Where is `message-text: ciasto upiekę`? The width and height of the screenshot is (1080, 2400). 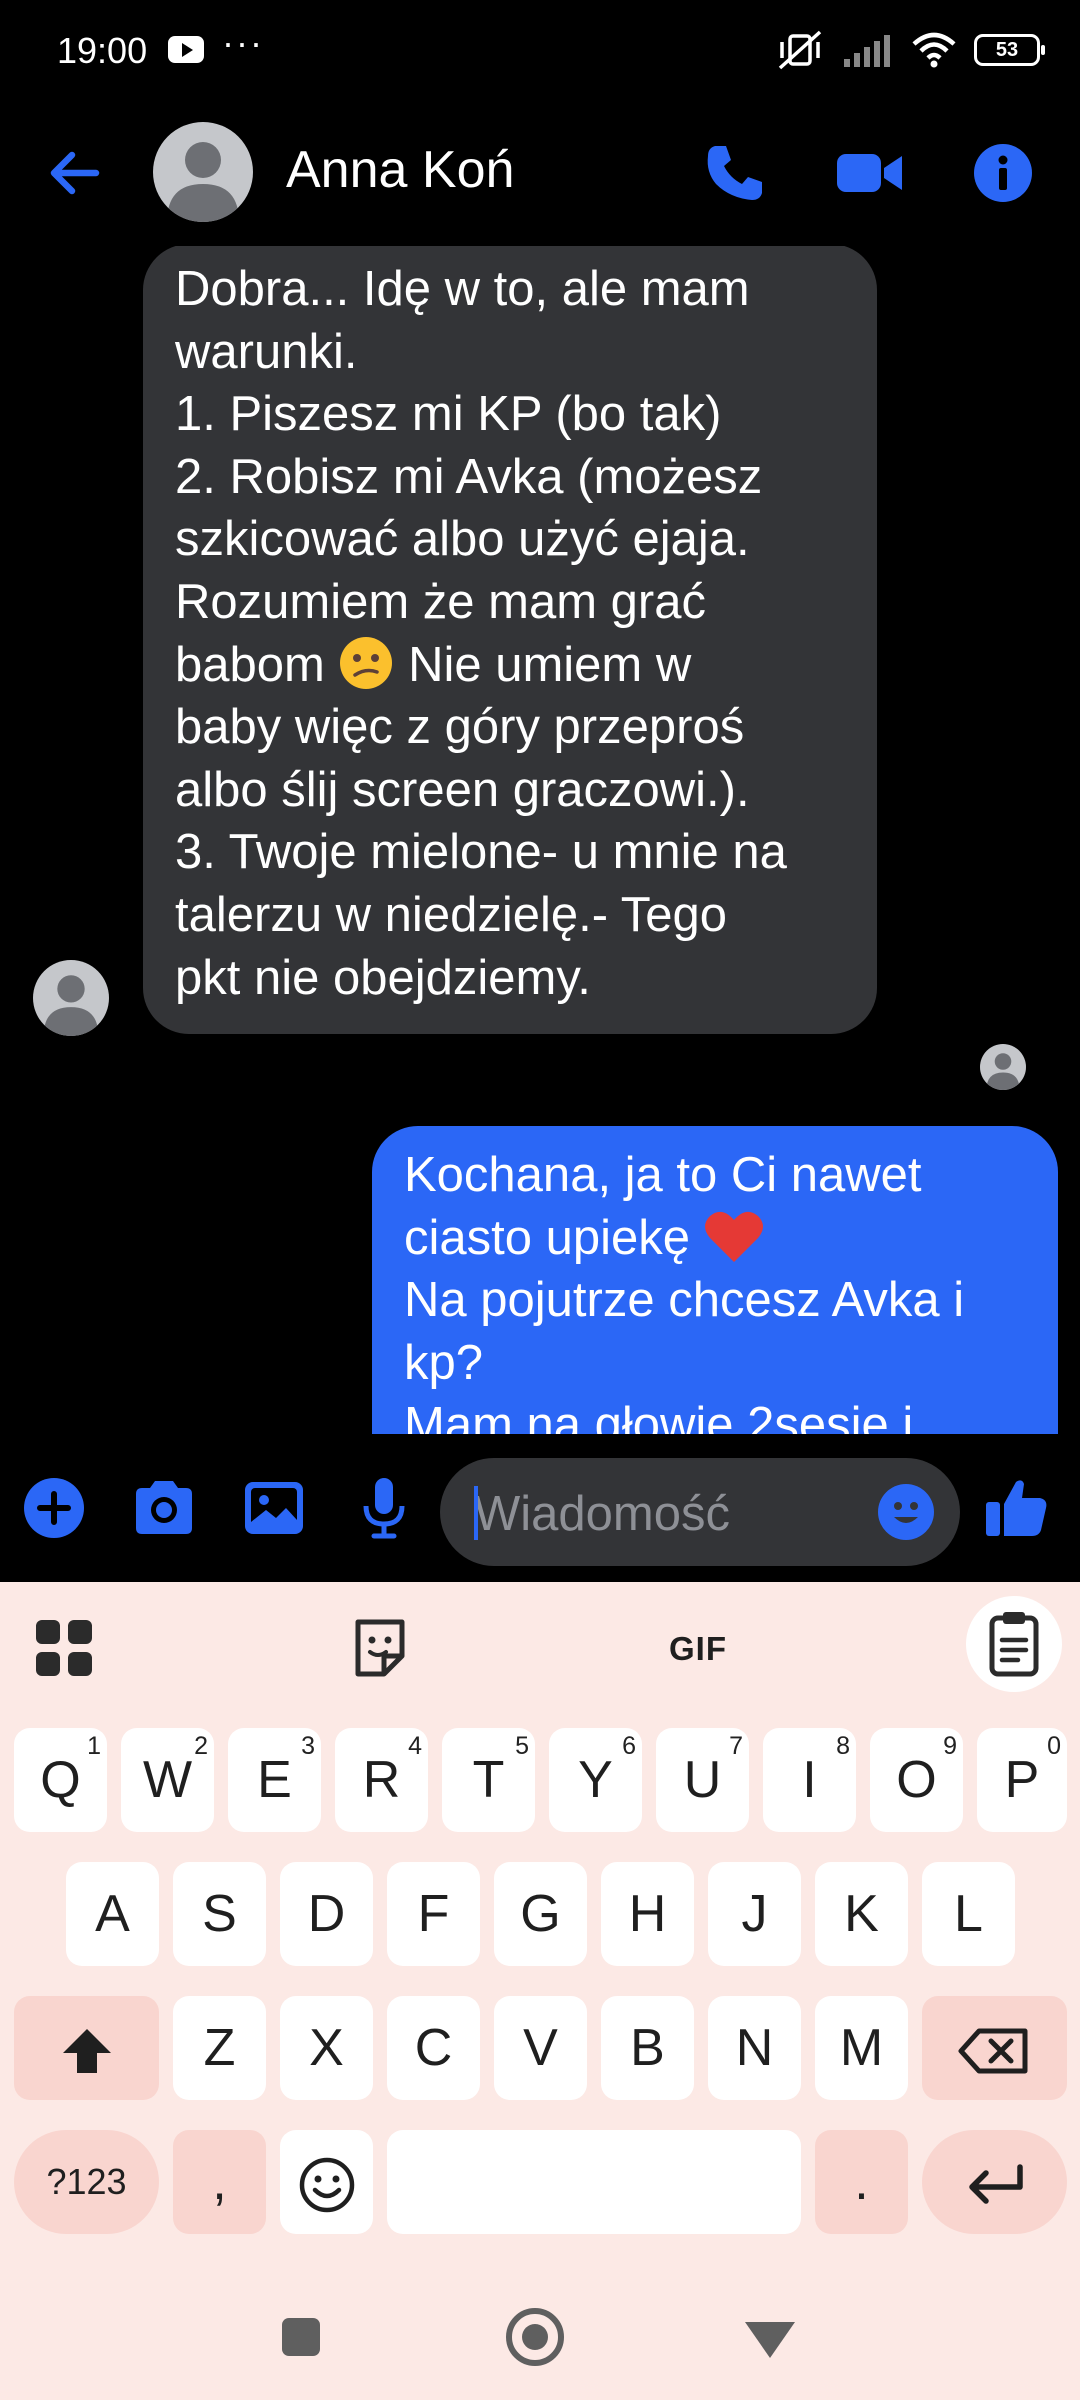
message-text: ciasto upiekę is located at coordinates (547, 1237).